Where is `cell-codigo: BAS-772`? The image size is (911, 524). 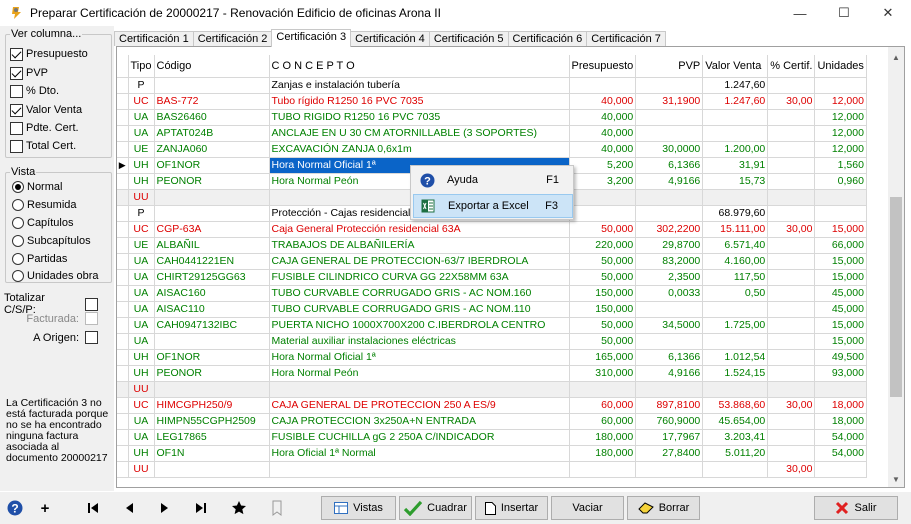
cell-codigo: BAS-772 is located at coordinates (212, 101).